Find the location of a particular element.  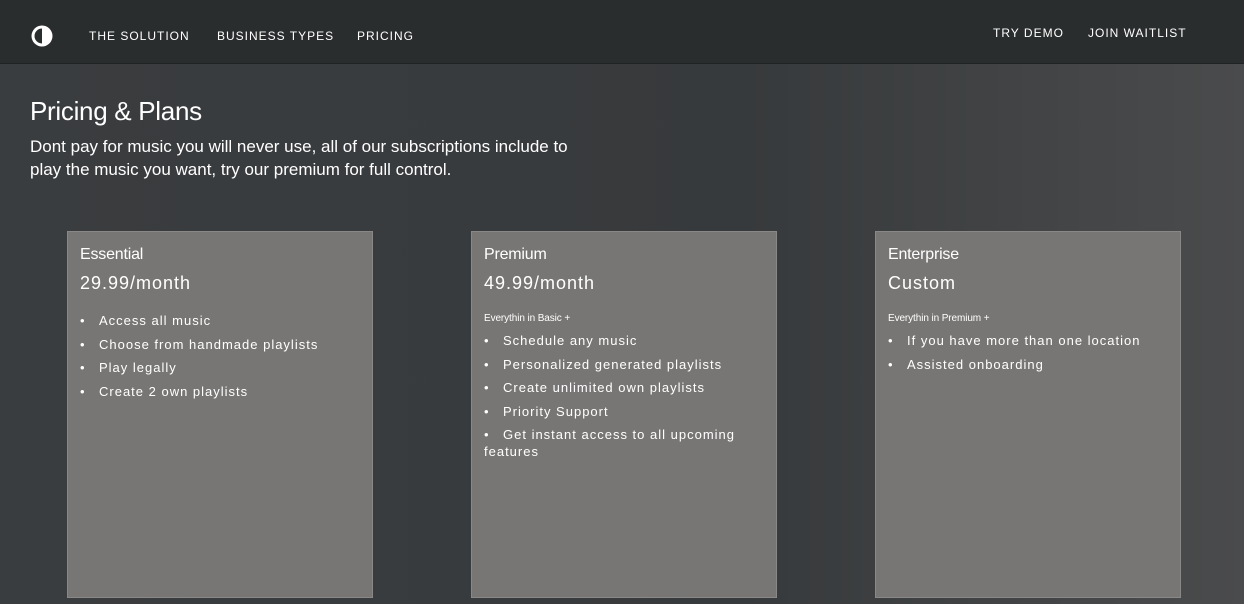

feature-item: • Schedule any music is located at coordinates (626, 340).